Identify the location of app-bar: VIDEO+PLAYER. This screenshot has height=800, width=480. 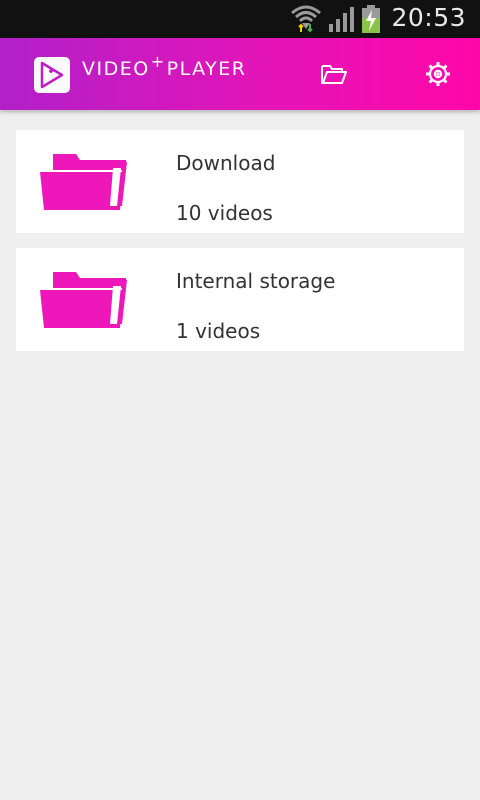
(240, 74).